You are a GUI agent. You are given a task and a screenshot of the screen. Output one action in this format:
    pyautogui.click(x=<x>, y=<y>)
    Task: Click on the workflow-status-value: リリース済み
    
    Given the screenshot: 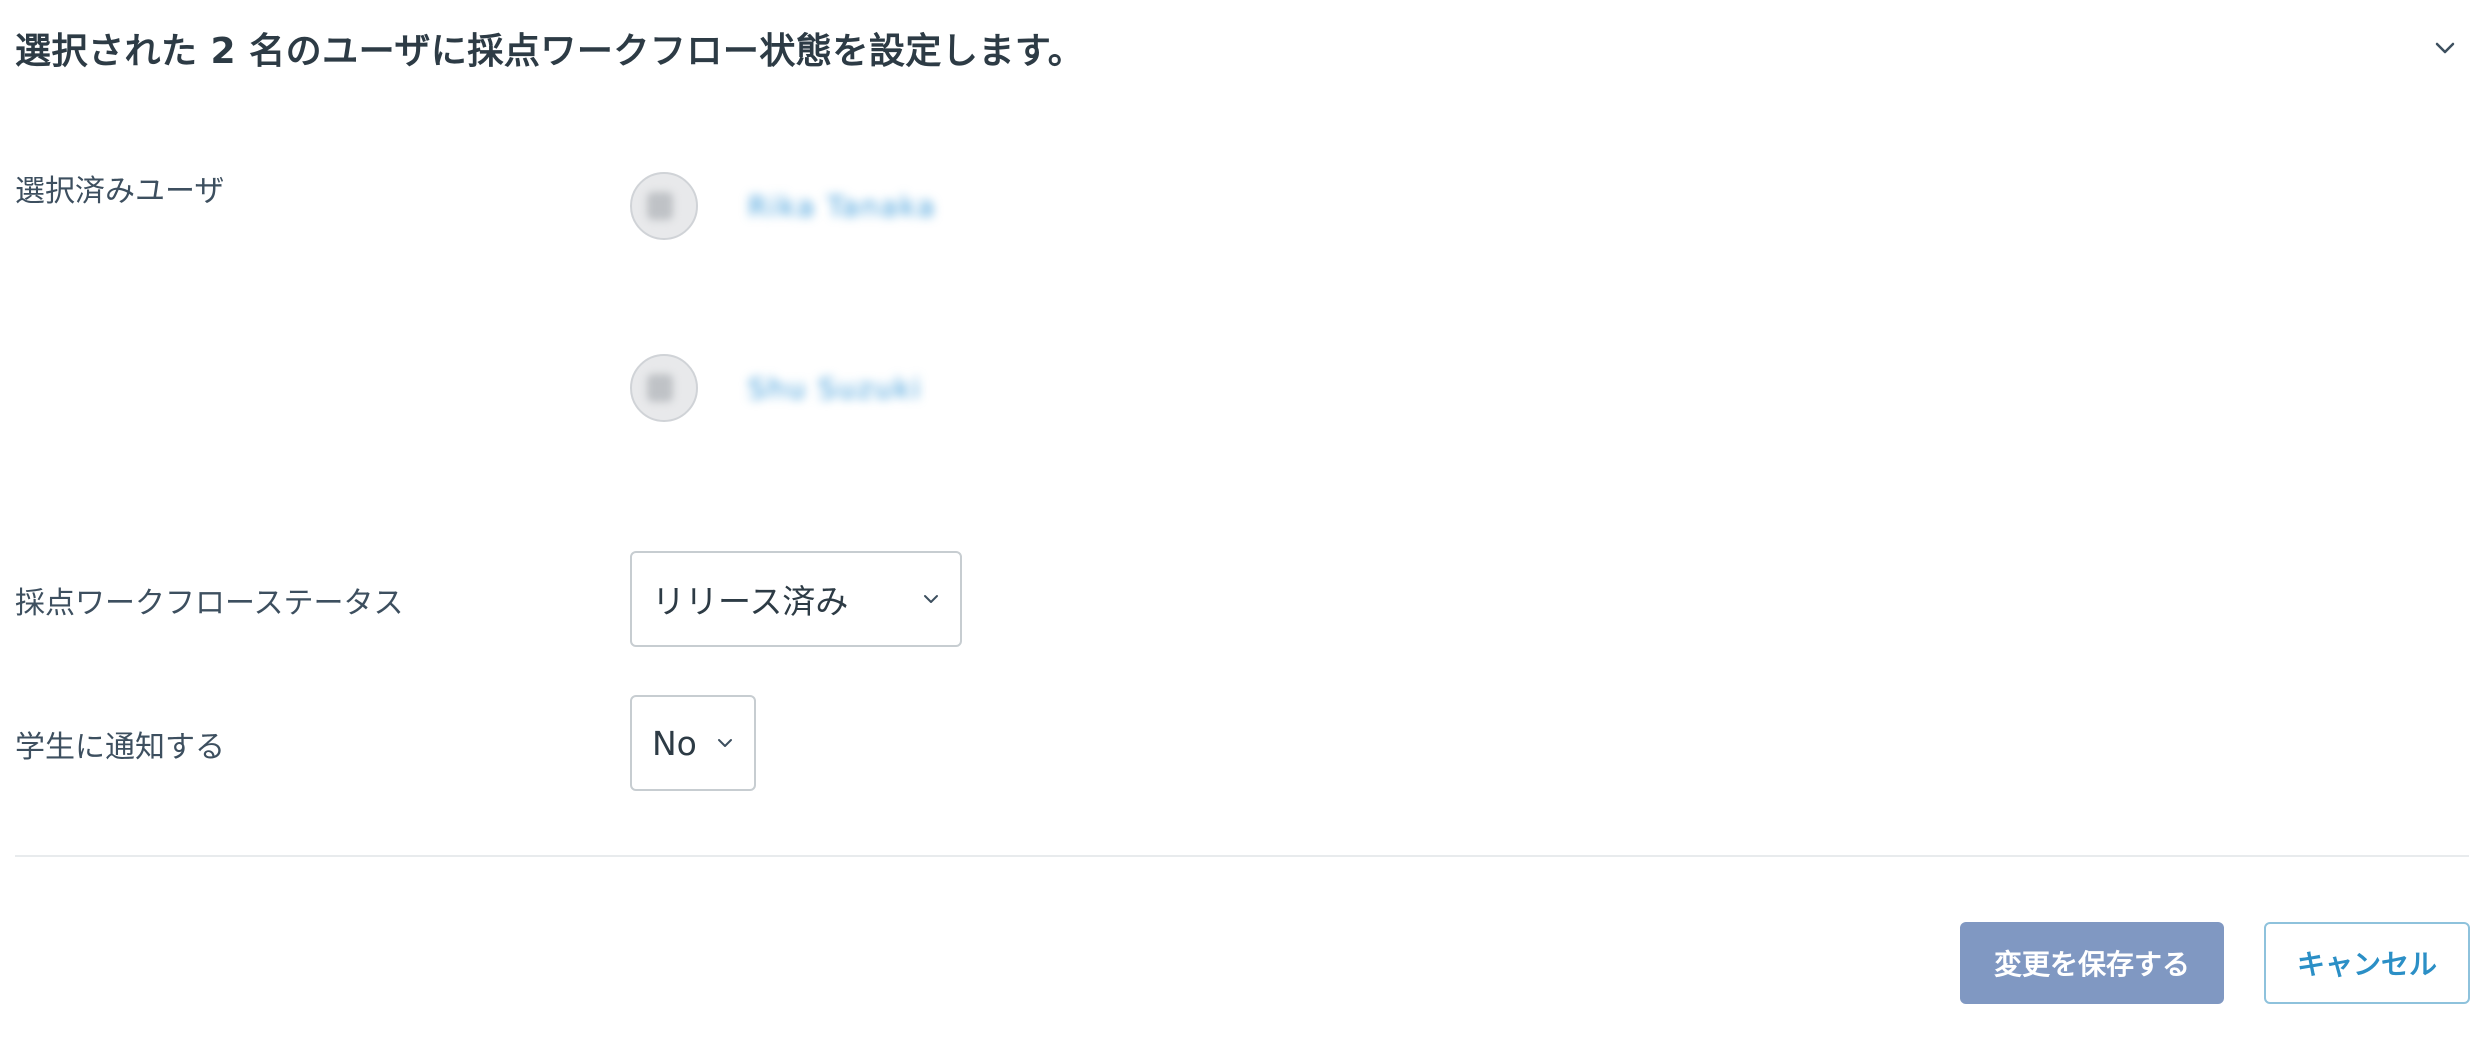 What is the action you would take?
    pyautogui.click(x=750, y=601)
    